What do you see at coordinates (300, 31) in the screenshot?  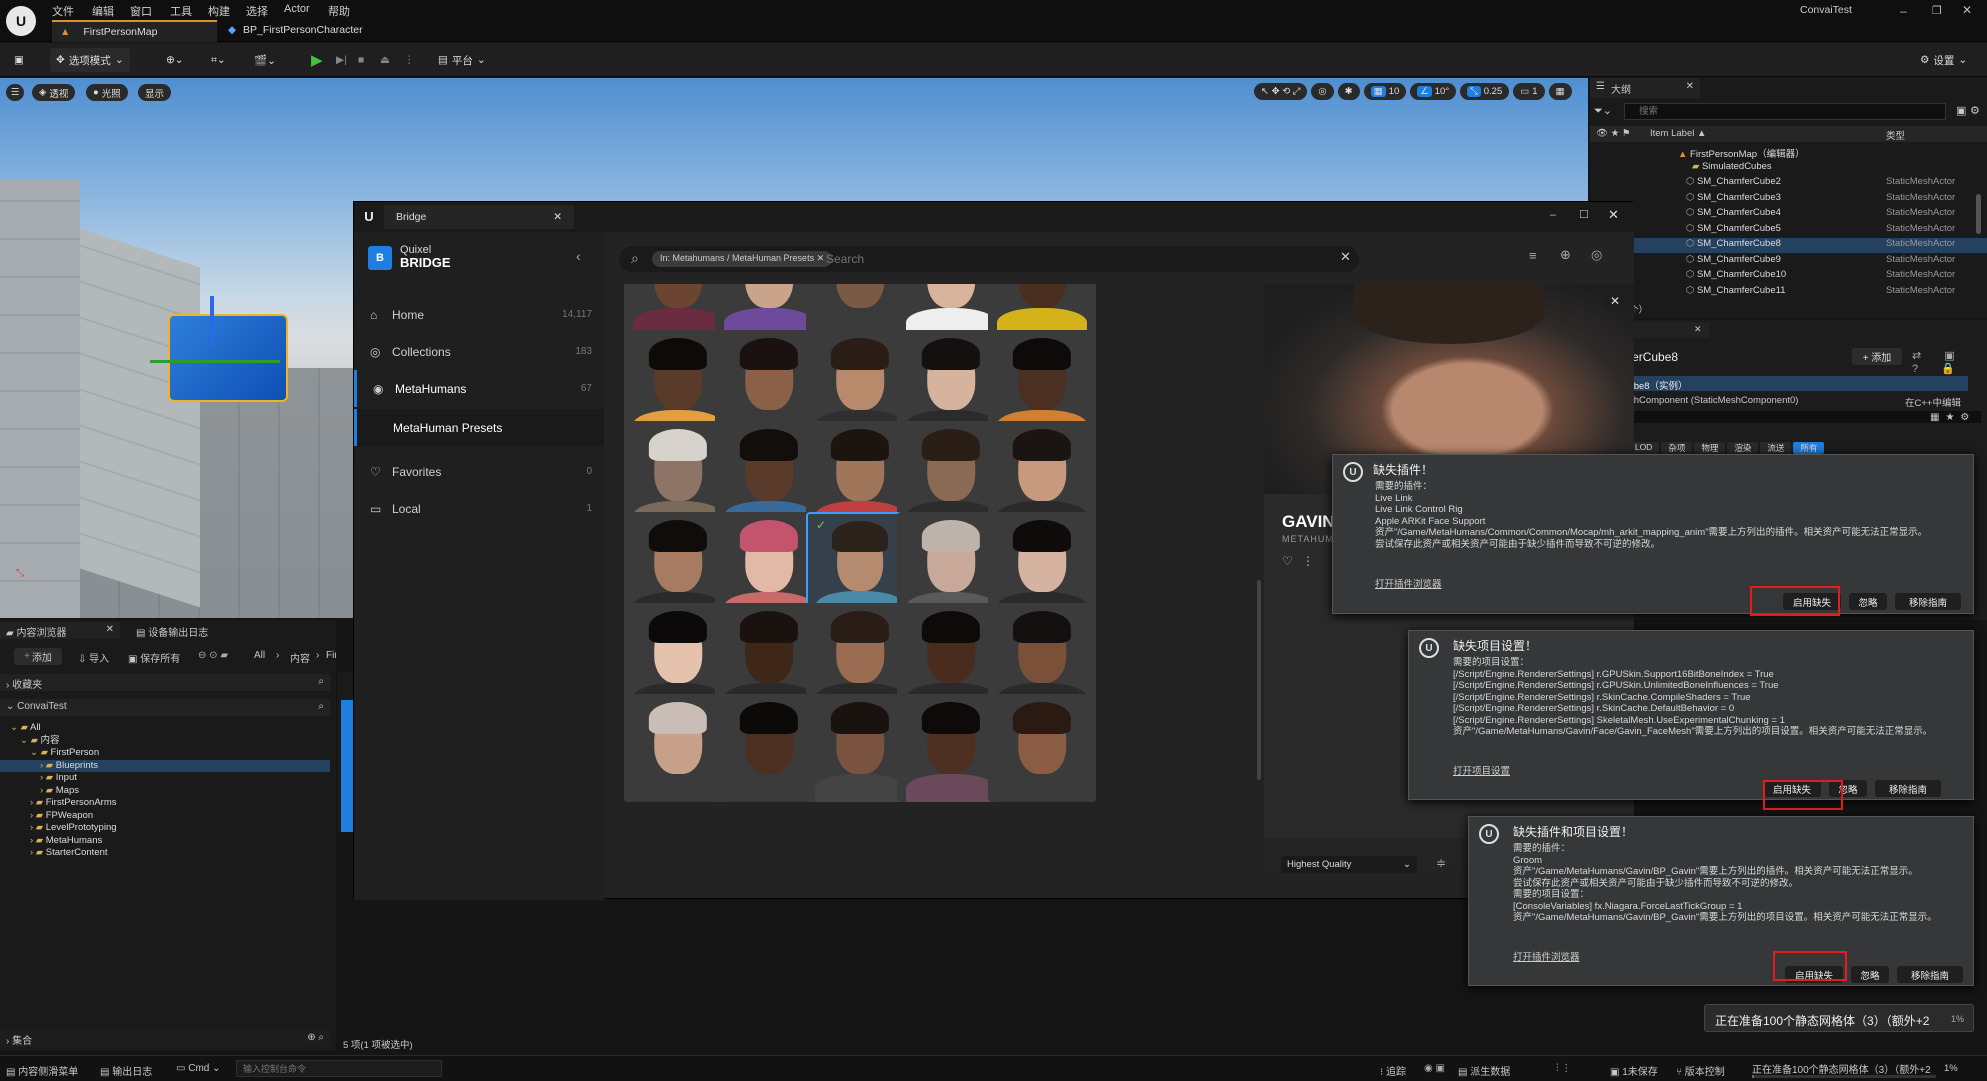 I see `tab-bp-firstpersoncharacter: ◆ BP_FirstPersonCharacter` at bounding box center [300, 31].